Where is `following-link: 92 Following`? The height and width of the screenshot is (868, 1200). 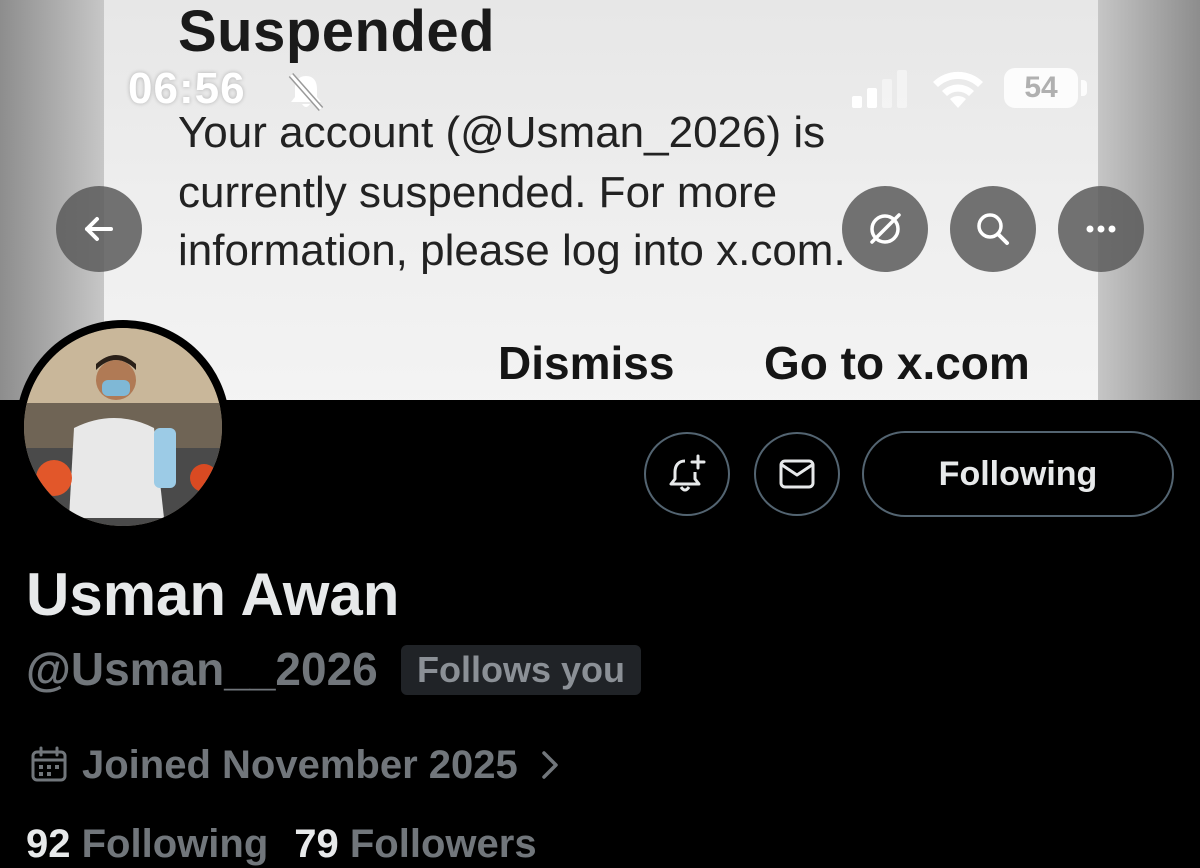 following-link: 92 Following is located at coordinates (147, 844).